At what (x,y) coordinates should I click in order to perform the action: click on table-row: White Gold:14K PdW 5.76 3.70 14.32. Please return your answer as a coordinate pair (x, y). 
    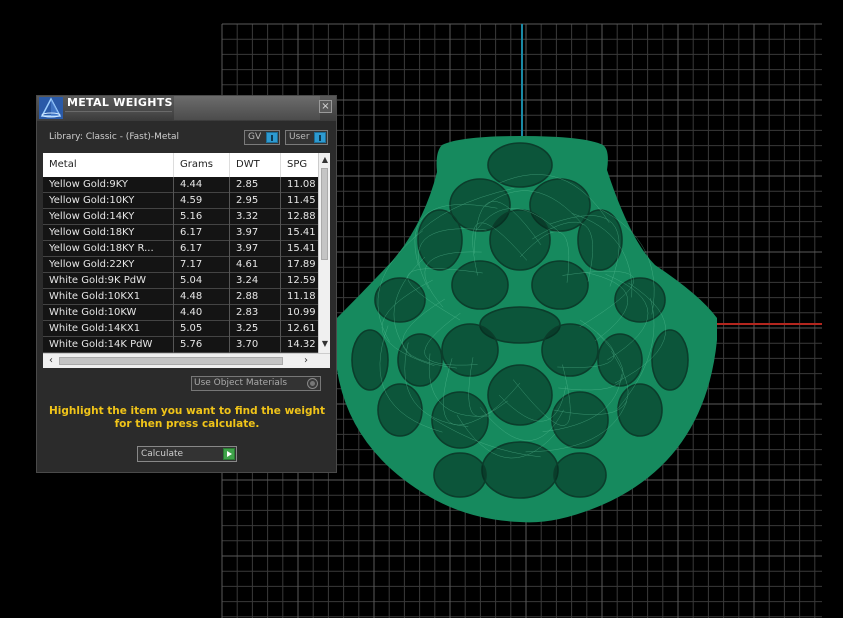
    Looking at the image, I should click on (180, 345).